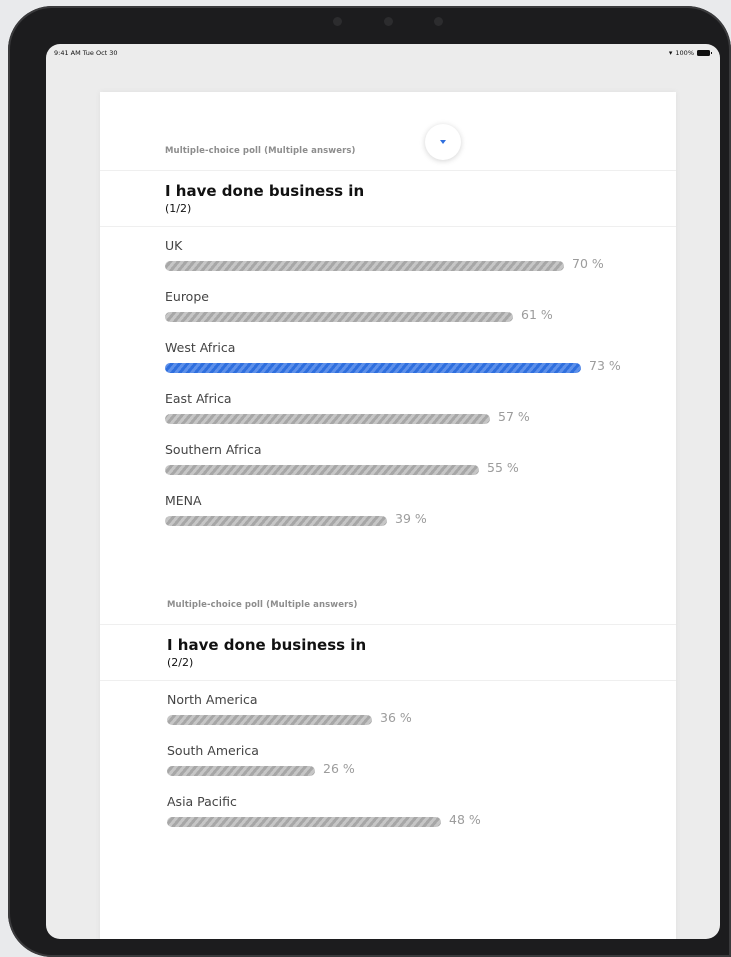 Image resolution: width=731 pixels, height=957 pixels. I want to click on poll-subtitle: (1/2), so click(178, 208).